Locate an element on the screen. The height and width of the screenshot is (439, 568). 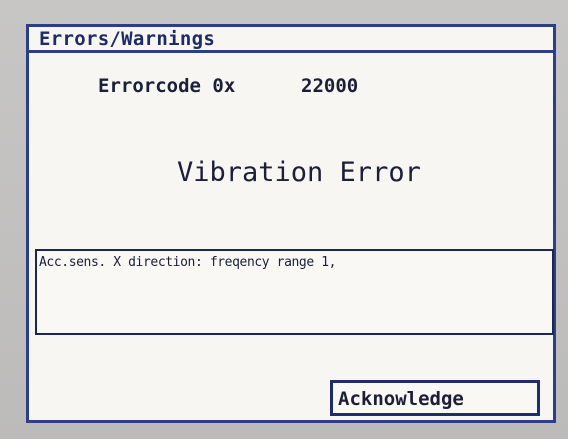
error-code-label: Errorcode 0x is located at coordinates (167, 86).